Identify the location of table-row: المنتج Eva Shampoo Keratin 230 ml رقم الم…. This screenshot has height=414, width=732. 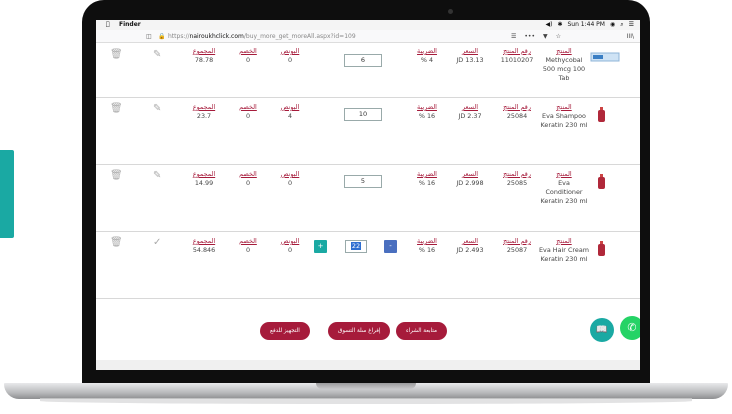
(368, 131).